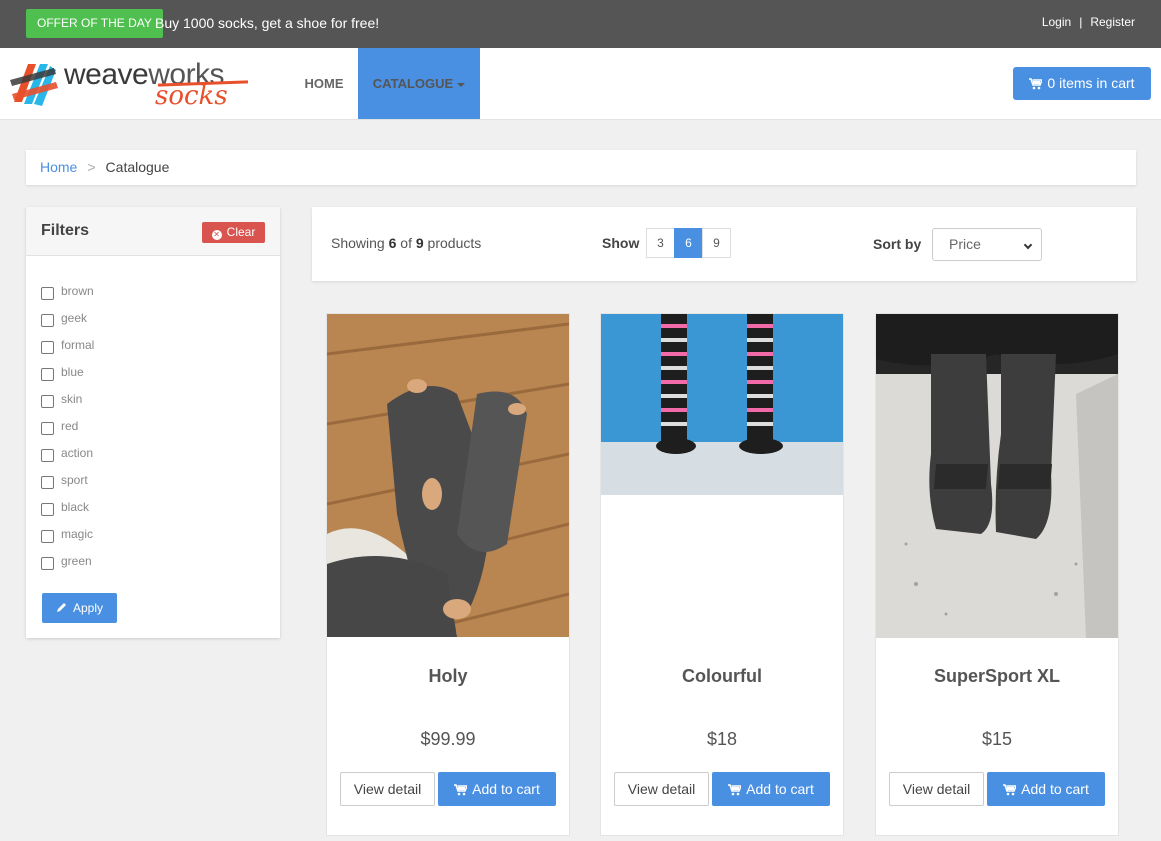 This screenshot has height=841, width=1161. What do you see at coordinates (419, 243) in the screenshot?
I see `showing-total: 9` at bounding box center [419, 243].